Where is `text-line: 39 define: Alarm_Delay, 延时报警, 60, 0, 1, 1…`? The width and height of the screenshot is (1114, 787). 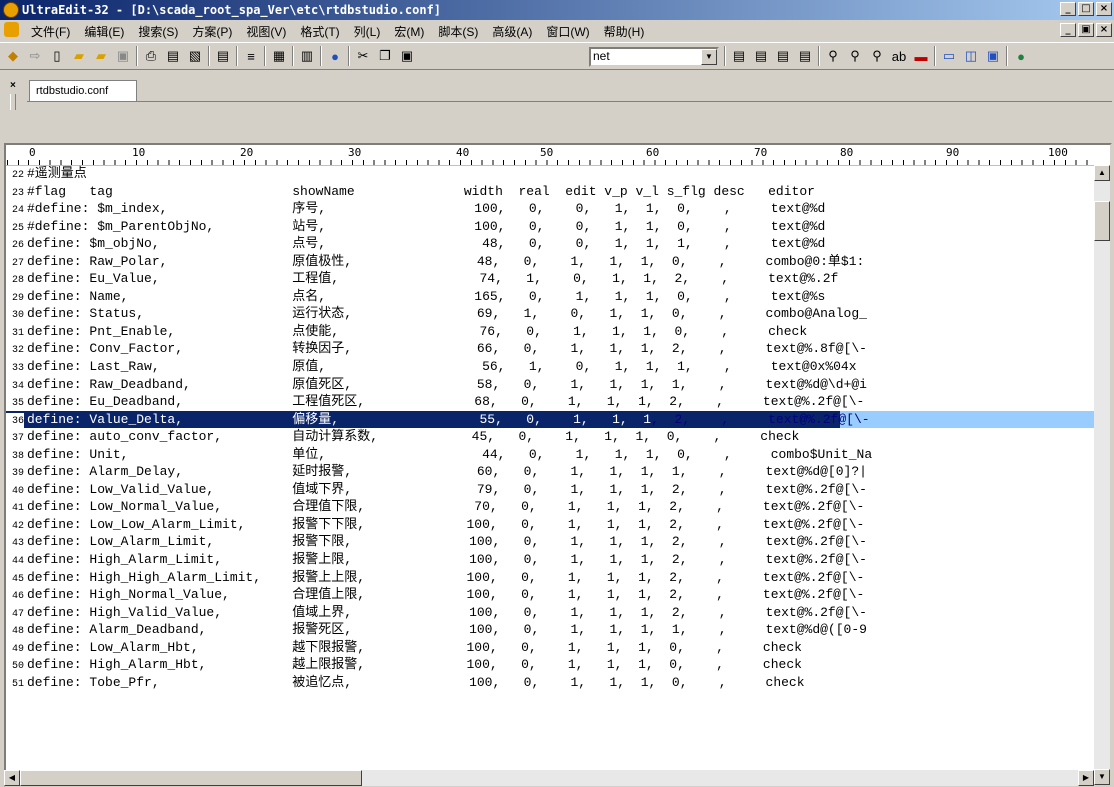
text-line: 39 define: Alarm_Delay, 延时报警, 60, 0, 1, 1… is located at coordinates (551, 472).